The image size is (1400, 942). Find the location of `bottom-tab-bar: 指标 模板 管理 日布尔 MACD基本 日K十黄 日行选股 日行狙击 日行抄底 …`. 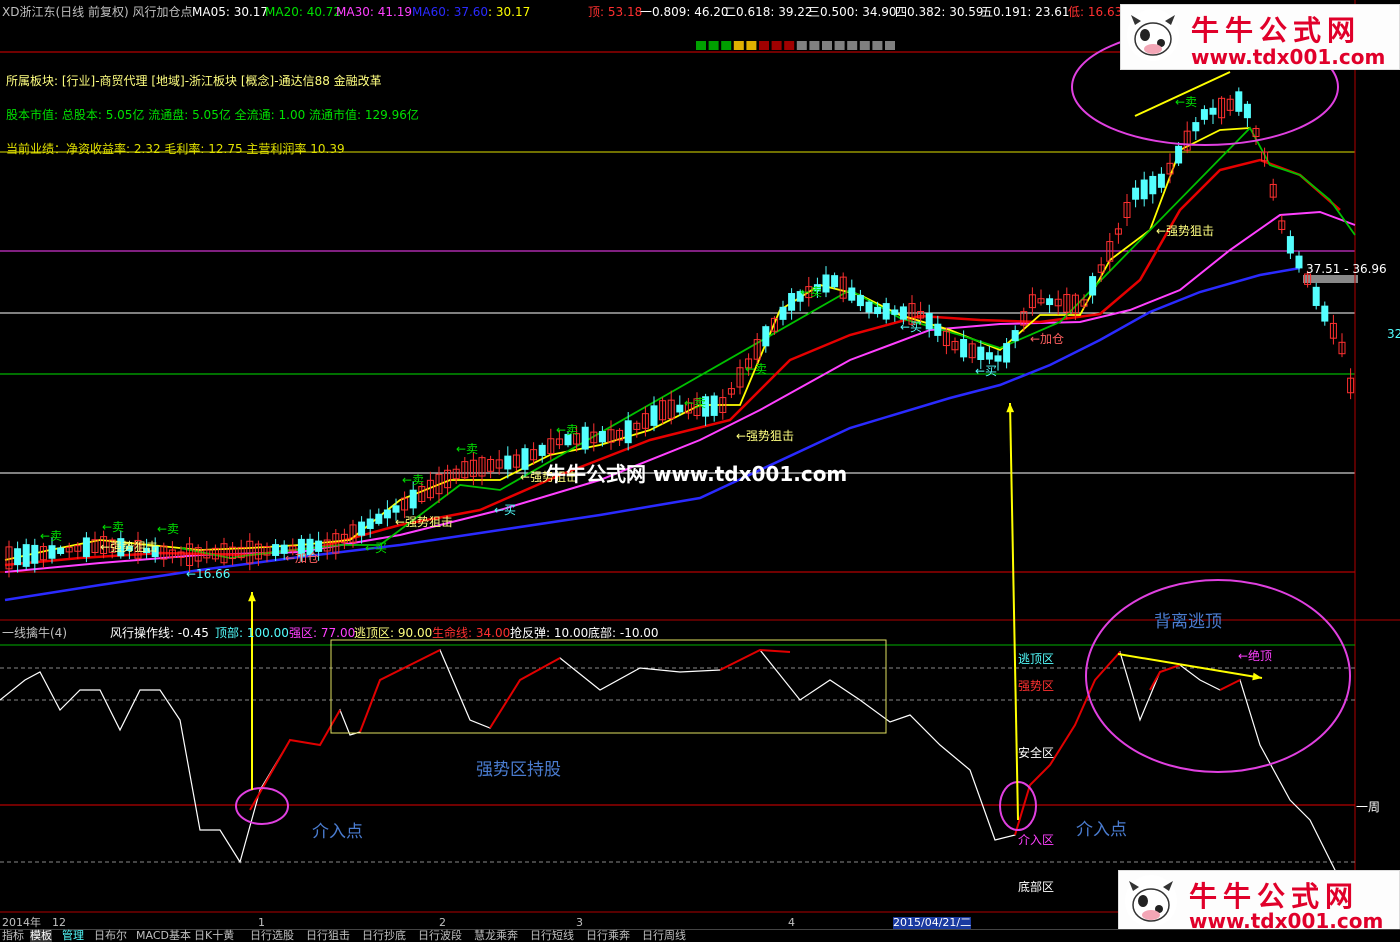

bottom-tab-bar: 指标 模板 管理 日布尔 MACD基本 日K十黄 日行选股 日行狙击 日行抄底 … is located at coordinates (700, 935).